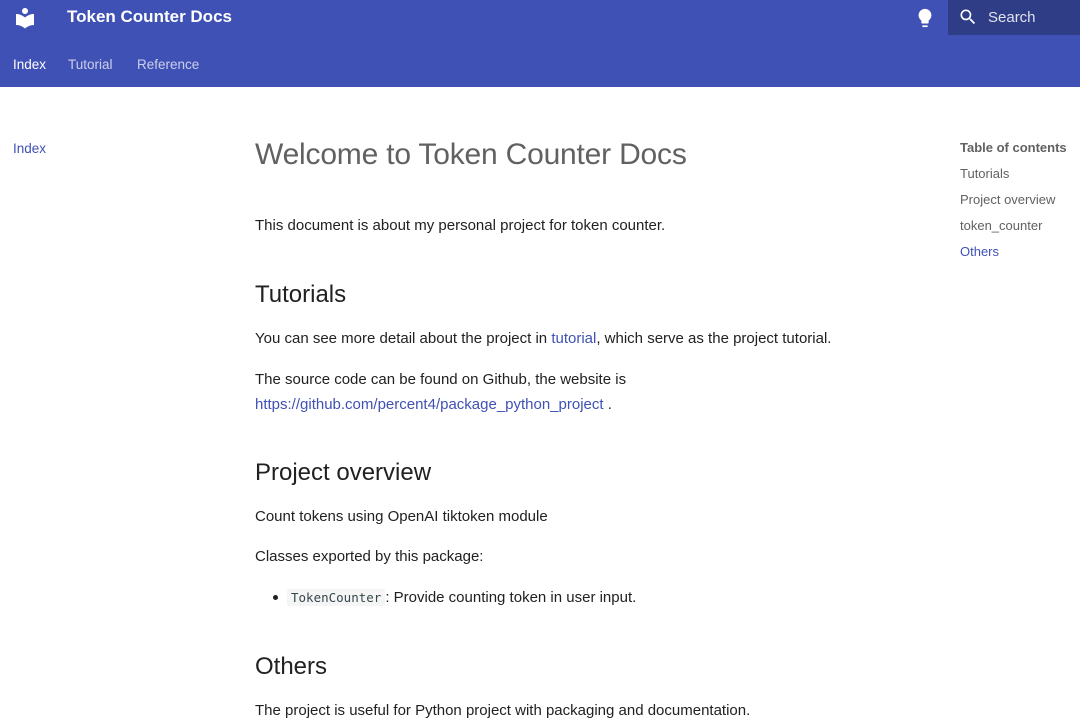 The image size is (1080, 727). Describe the element at coordinates (343, 472) in the screenshot. I see `heading-project-overview: Project overview` at that location.